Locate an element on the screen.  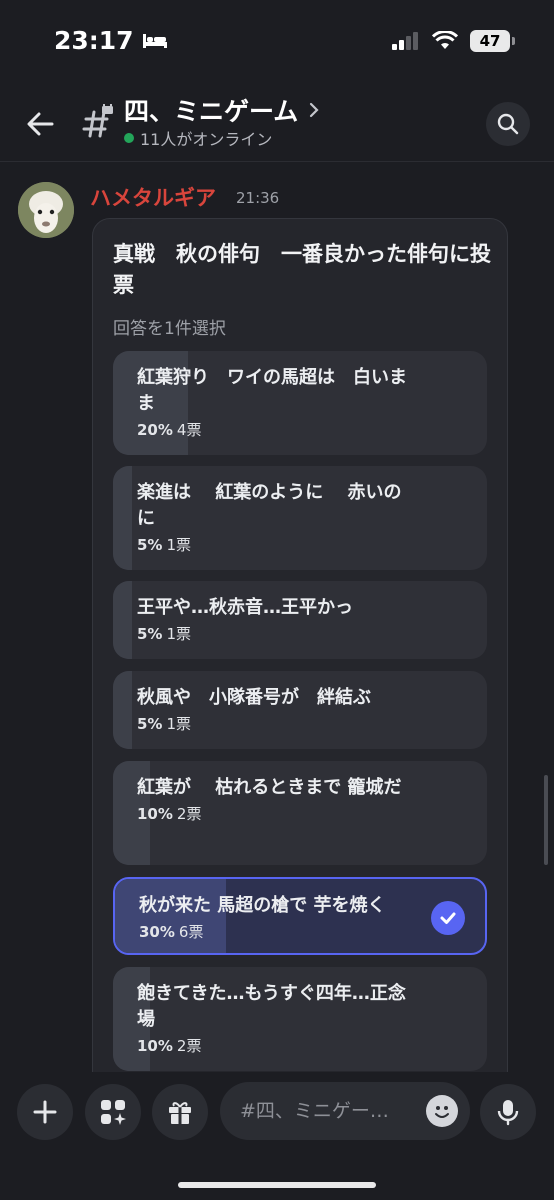
composer-bar is located at coordinates (277, 1136).